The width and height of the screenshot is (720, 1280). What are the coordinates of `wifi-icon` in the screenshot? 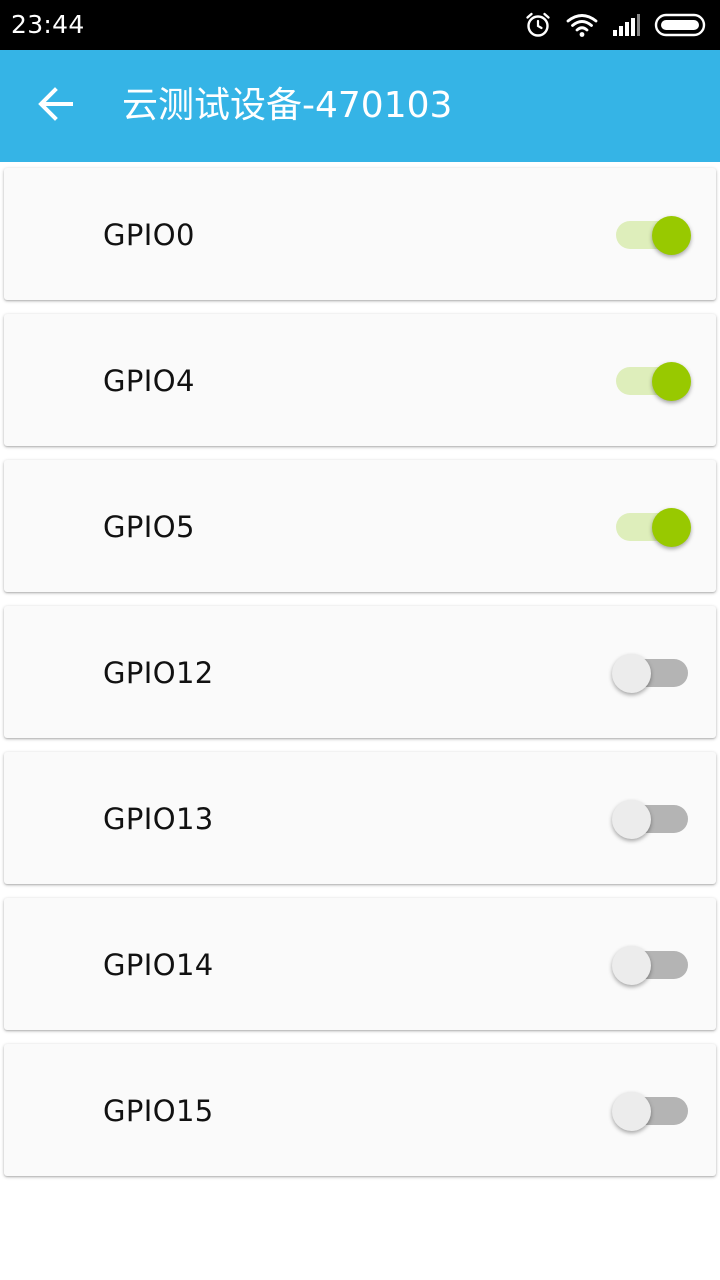 It's located at (582, 25).